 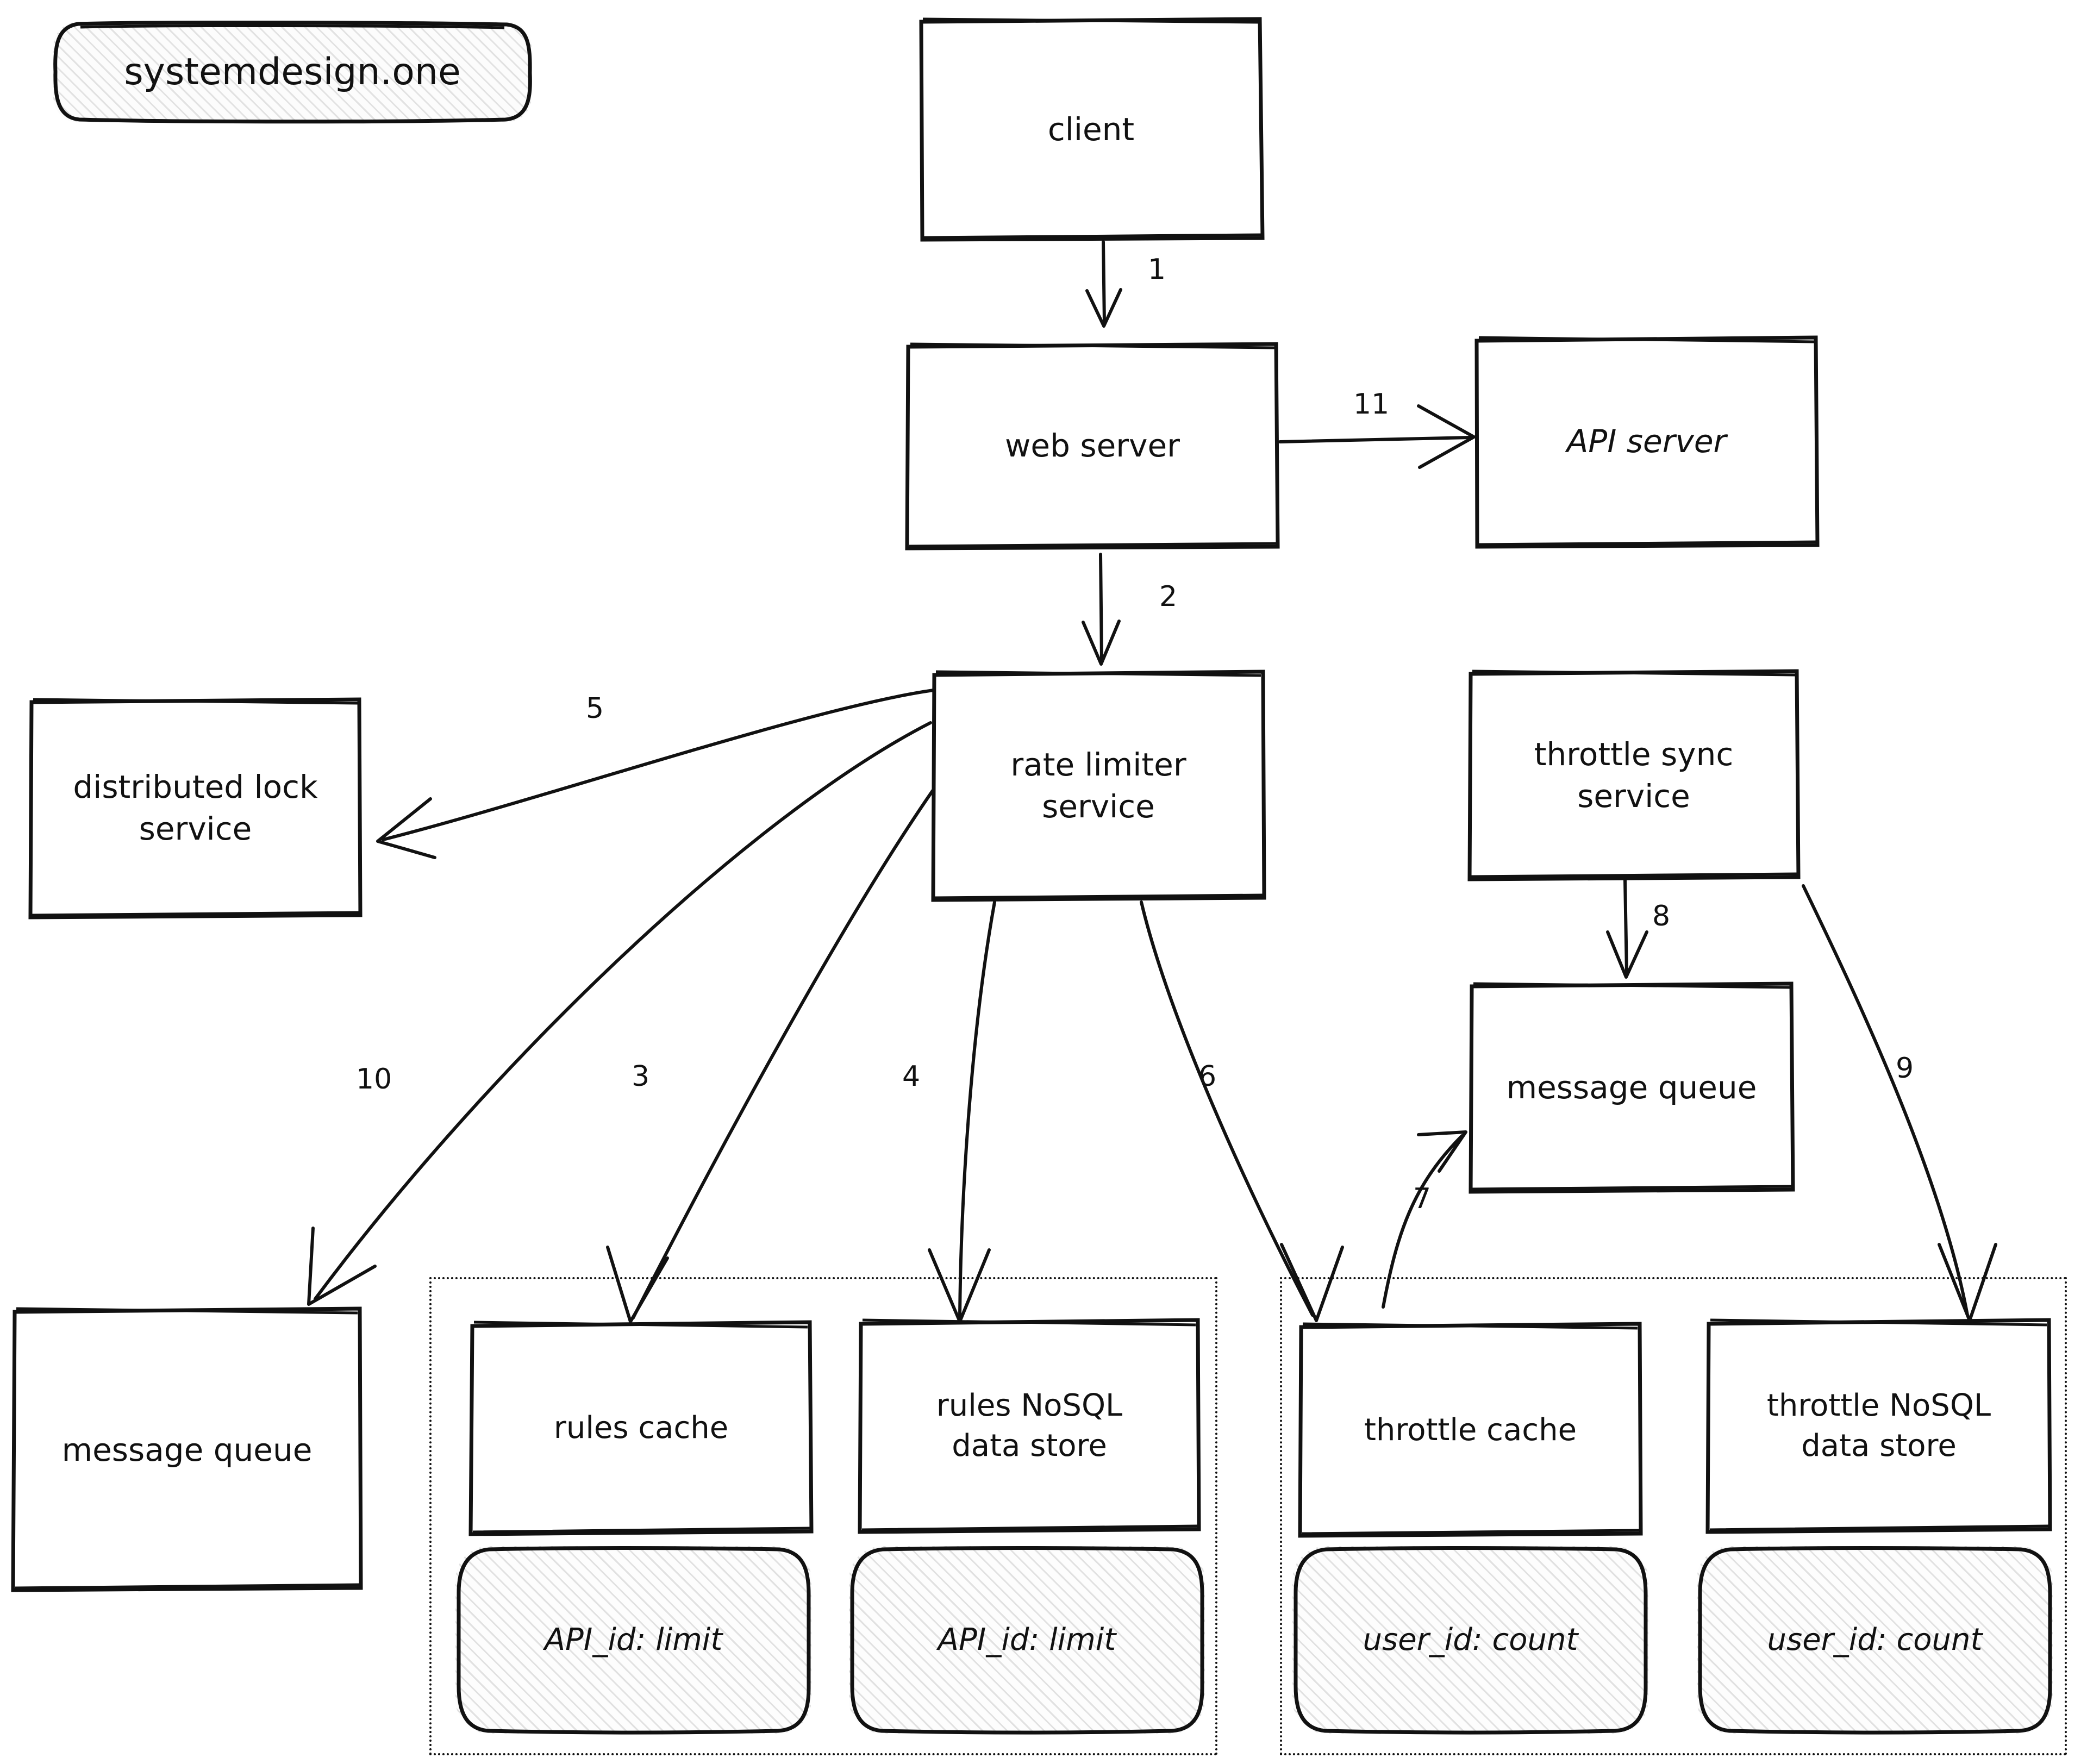 I want to click on edge-label-3: 3, so click(x=641, y=1076).